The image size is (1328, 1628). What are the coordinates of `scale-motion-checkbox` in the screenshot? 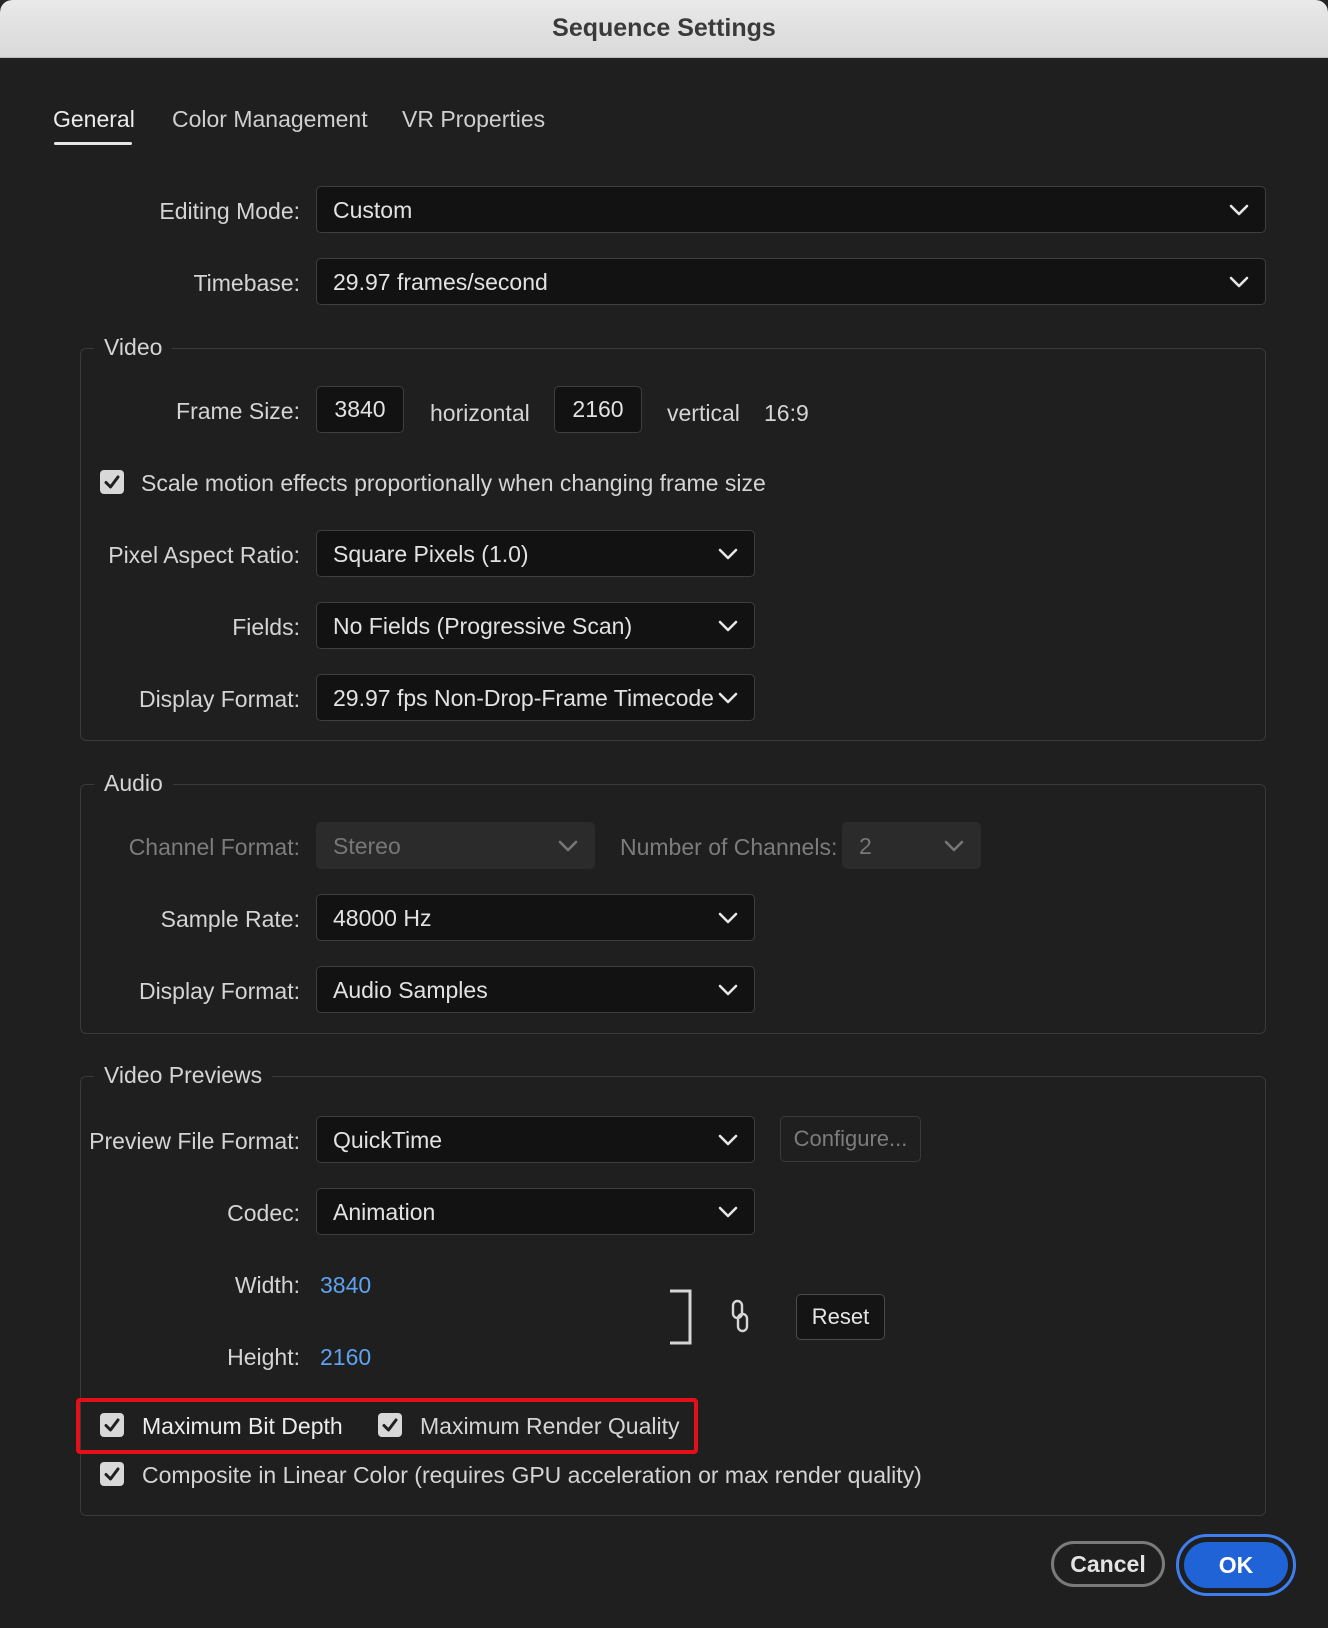 It's located at (112, 482).